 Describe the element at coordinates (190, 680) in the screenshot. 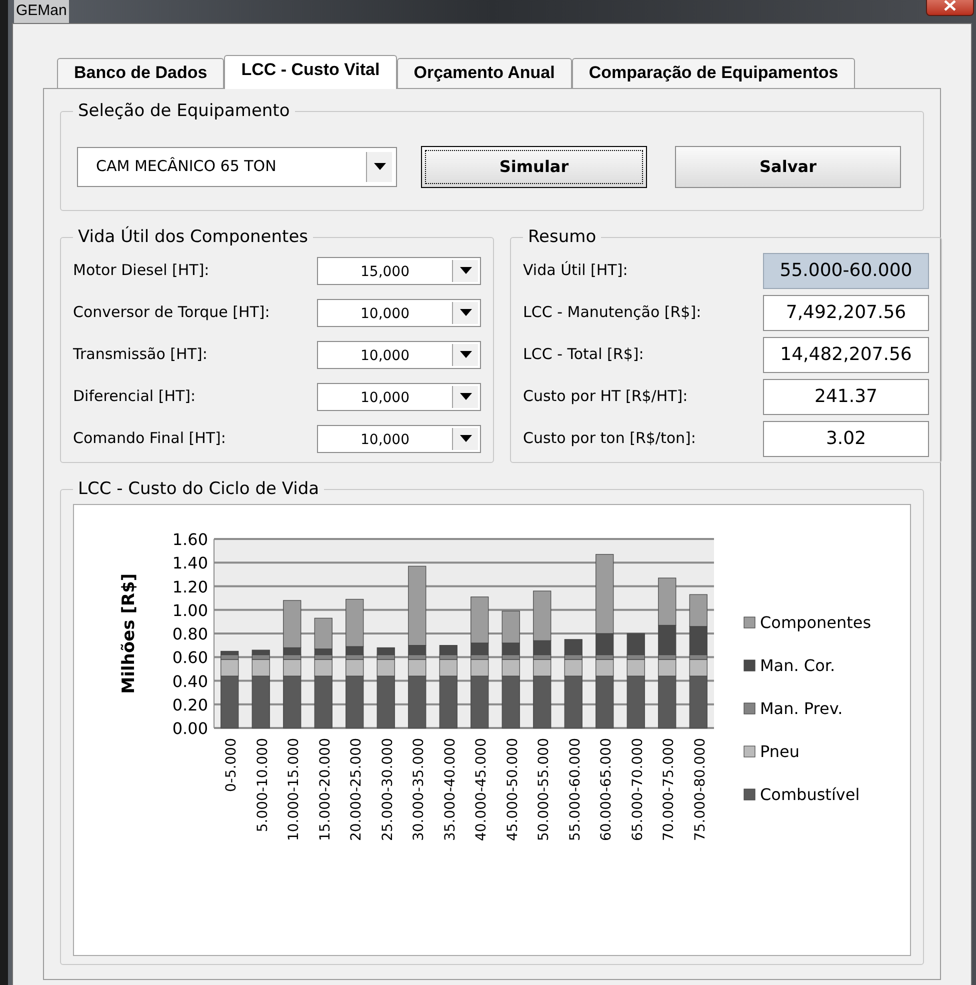

I see `y-tick-label: 0.40` at that location.